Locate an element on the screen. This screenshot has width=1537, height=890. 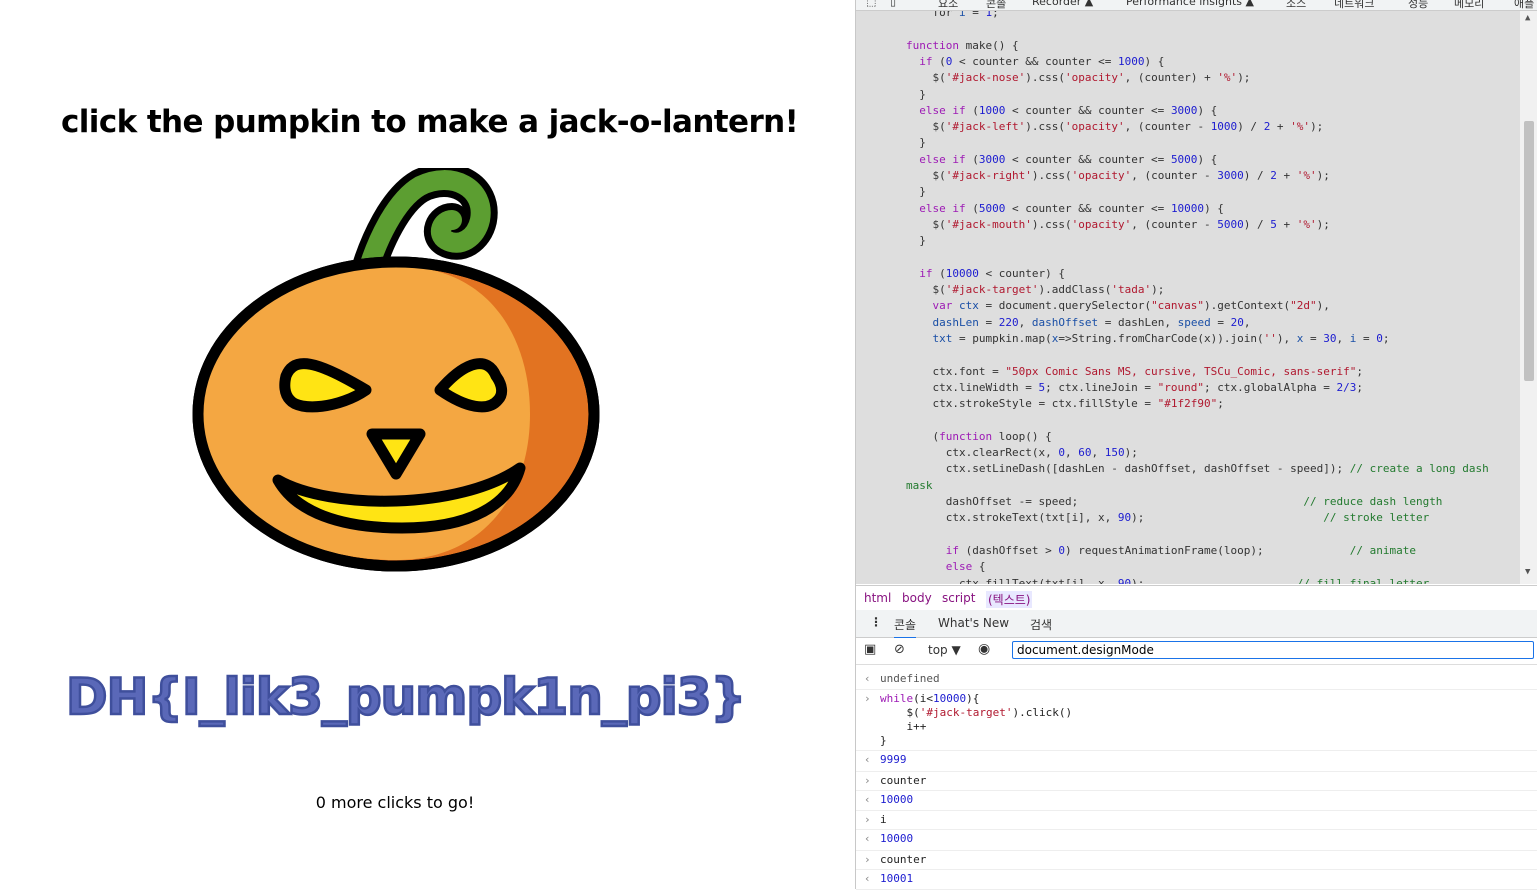
console-toolbar: ▣ ⊘ top ▼ ◉ is located at coordinates (1196, 651).